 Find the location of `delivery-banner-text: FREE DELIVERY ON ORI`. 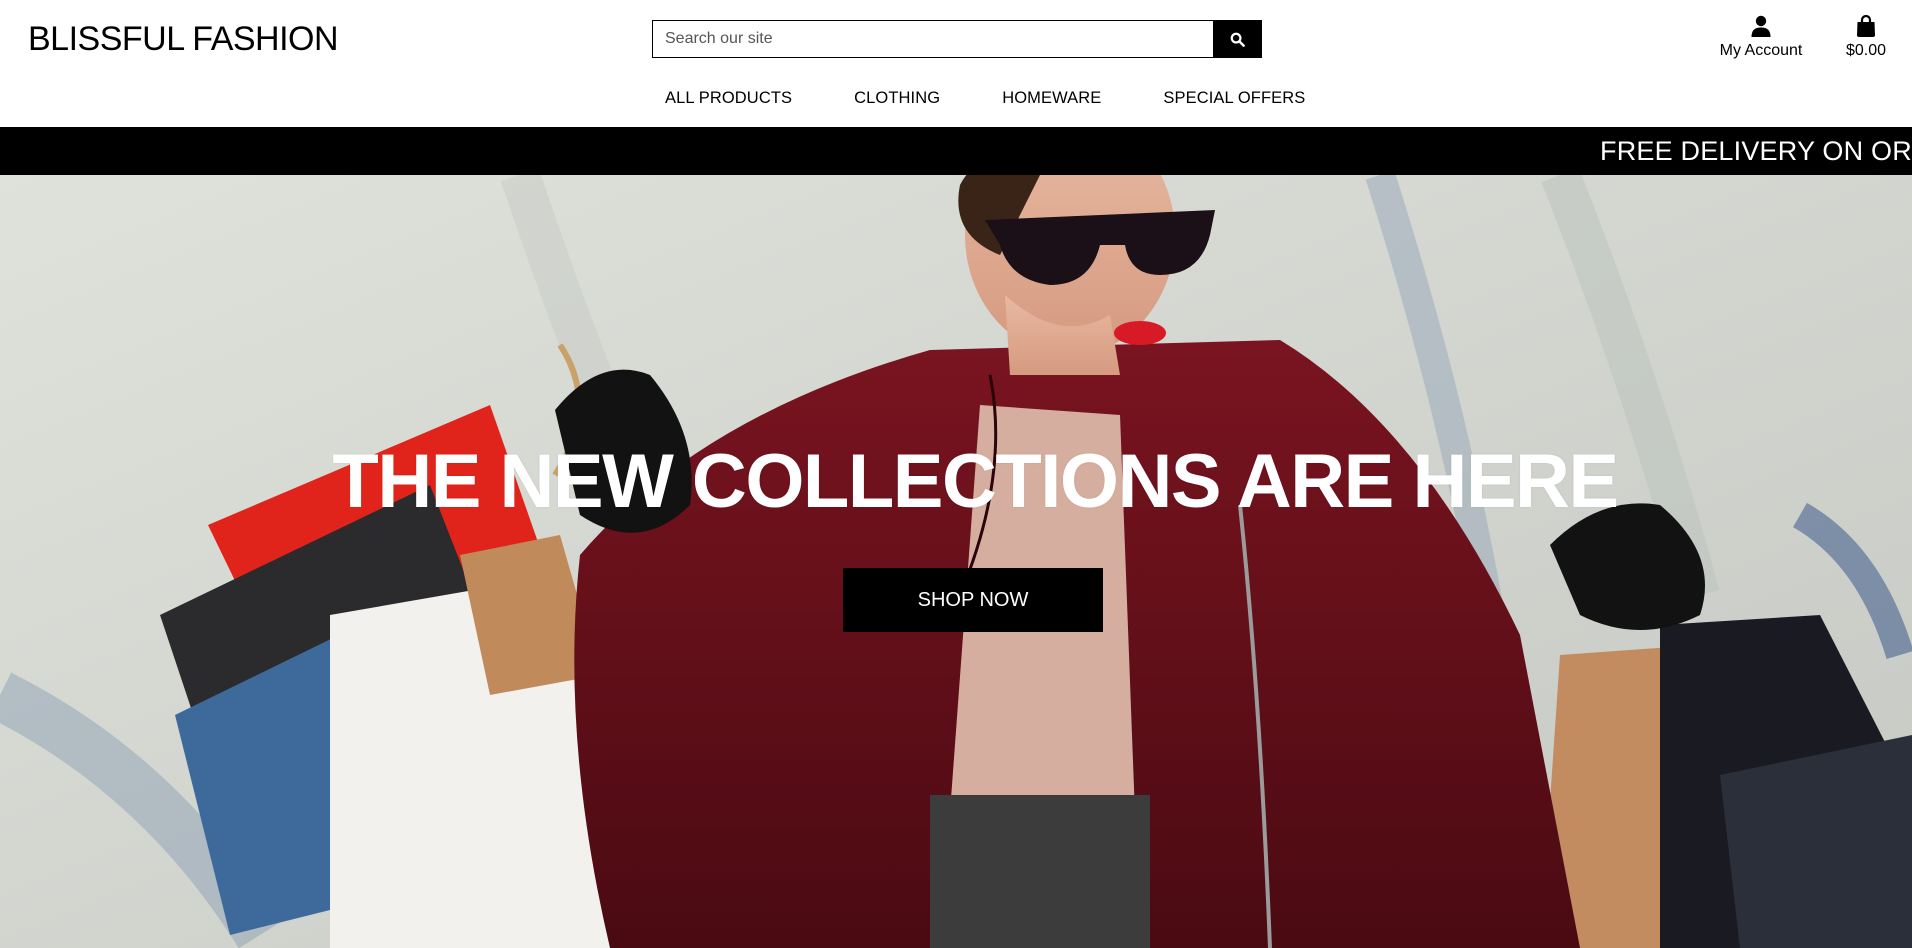

delivery-banner-text: FREE DELIVERY ON ORI is located at coordinates (1756, 151).